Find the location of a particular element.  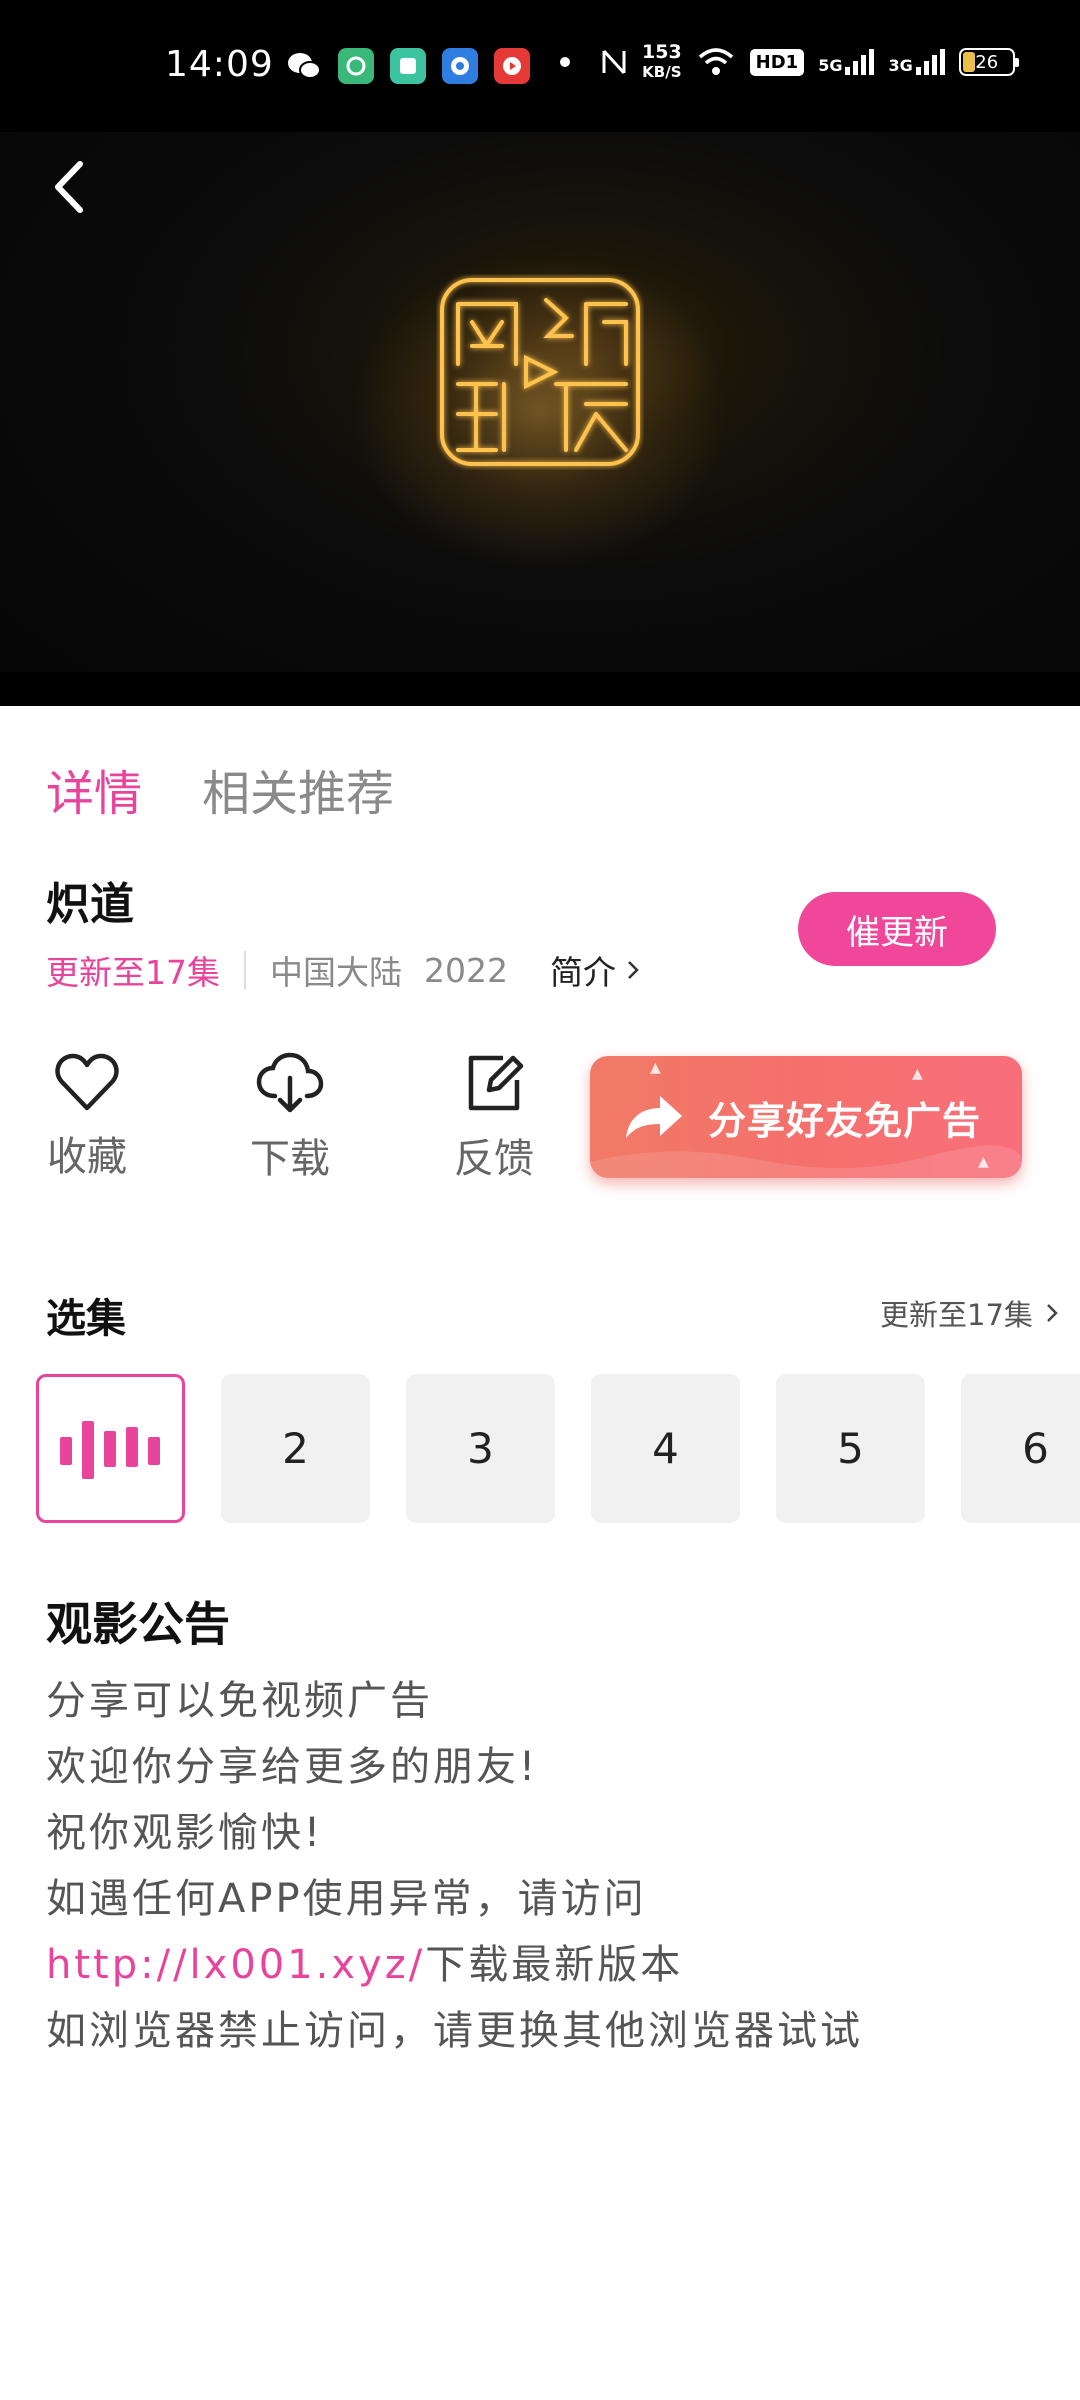

wechat-icon is located at coordinates (304, 66).